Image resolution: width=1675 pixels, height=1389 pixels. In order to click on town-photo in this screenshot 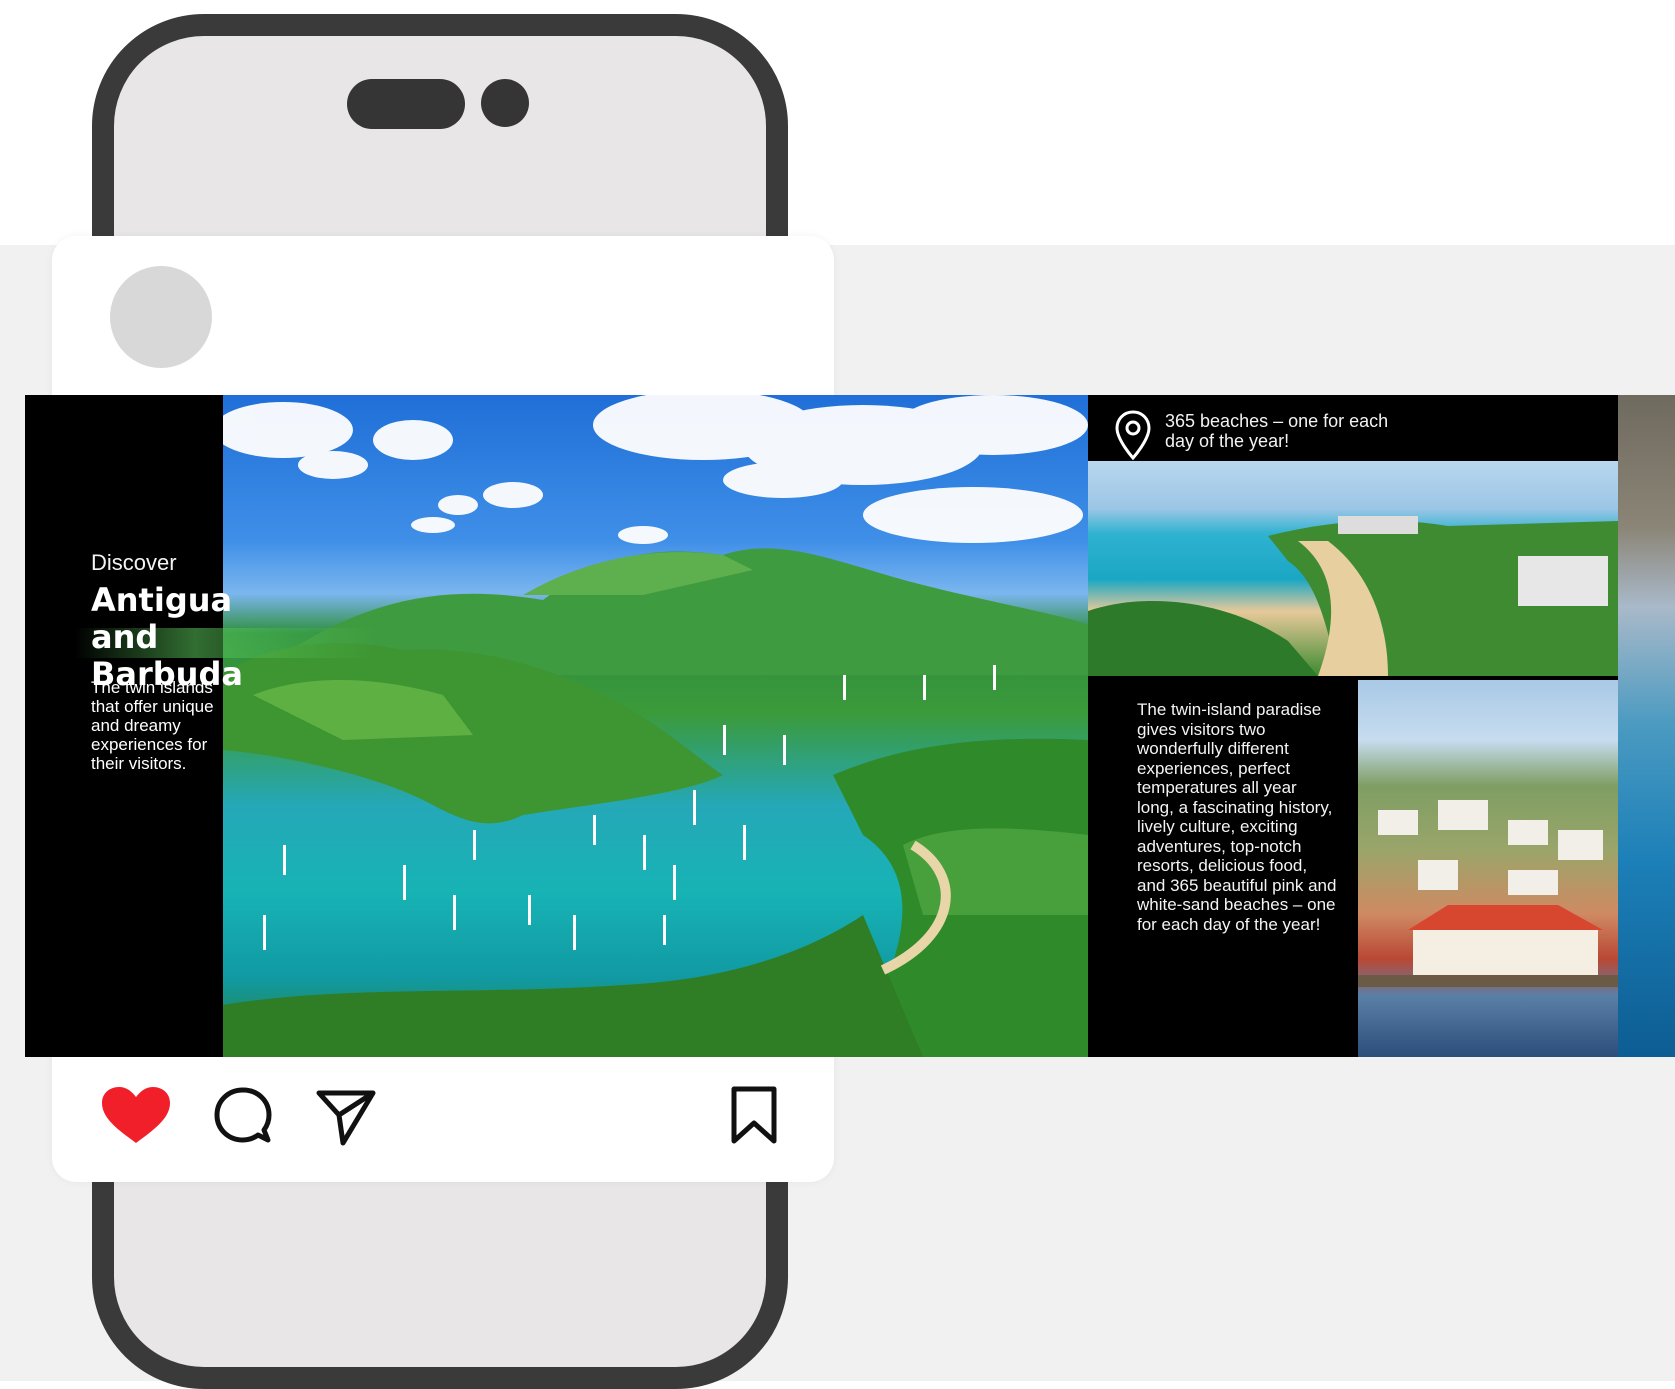, I will do `click(1488, 868)`.